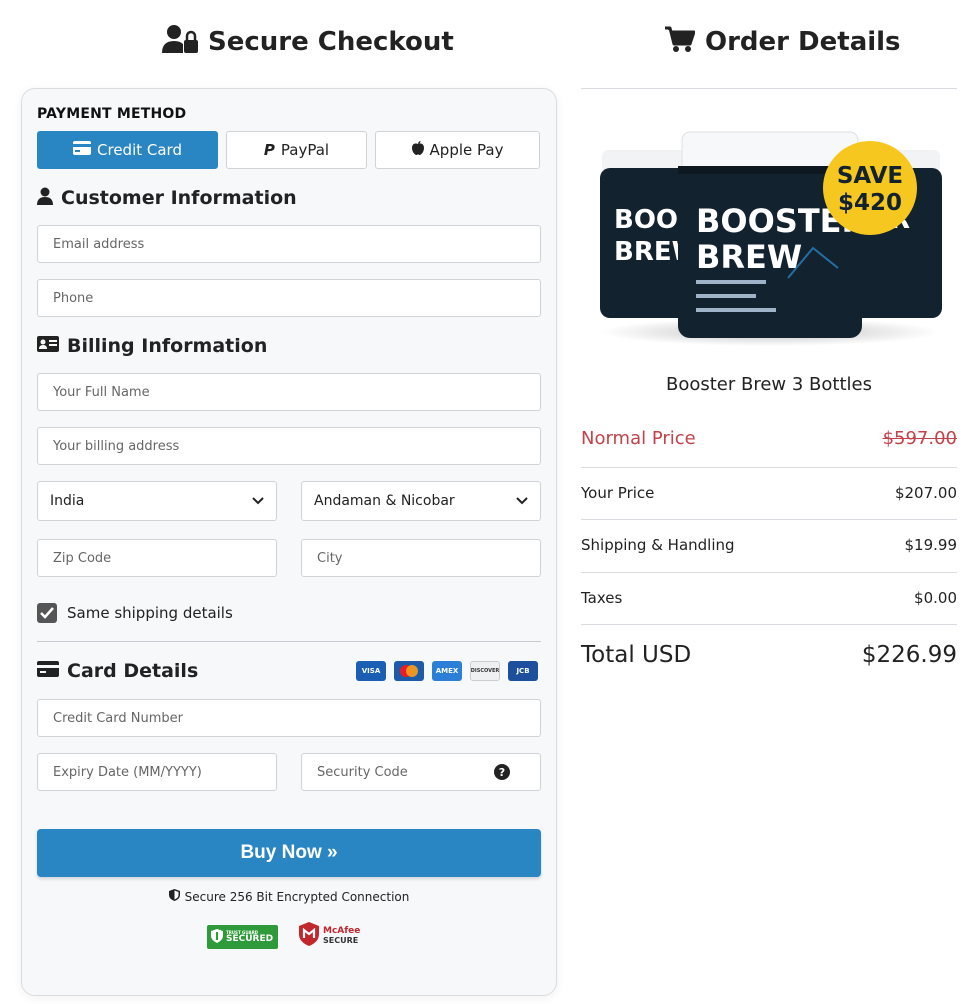  I want to click on taxes-value: $0.00, so click(935, 598).